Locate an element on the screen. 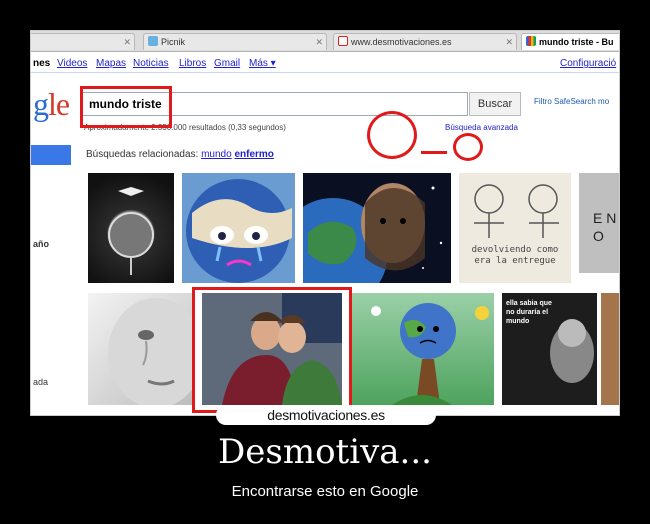  drawing-caption: devolviendo como era la entregue is located at coordinates (515, 255).